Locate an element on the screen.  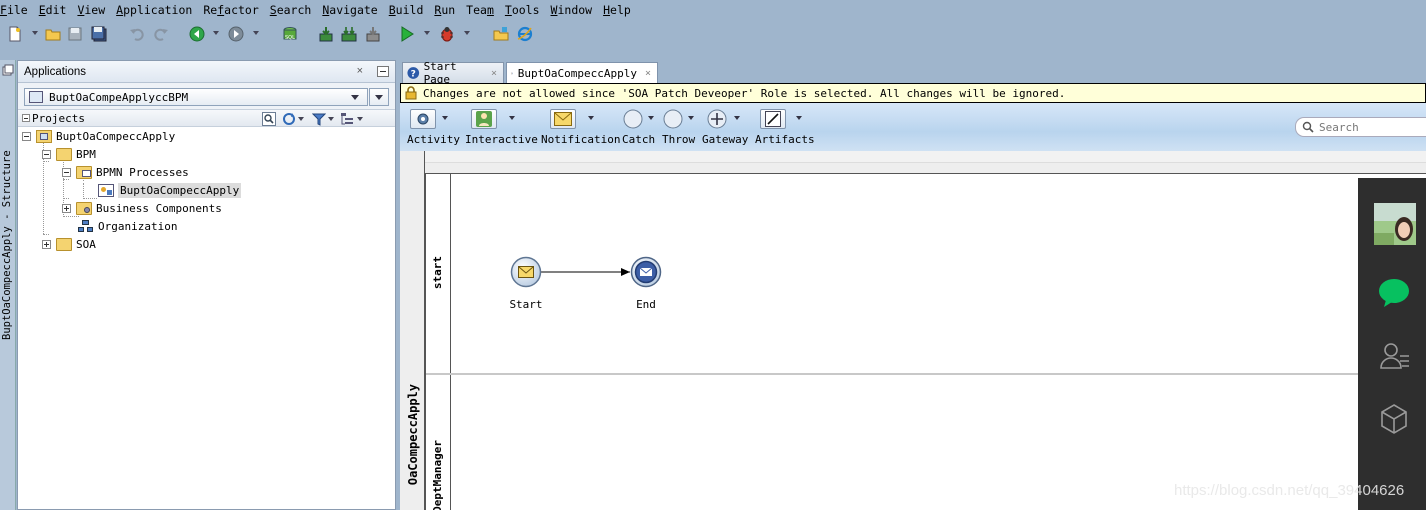
menu-build: Build is located at coordinates (406, 10).